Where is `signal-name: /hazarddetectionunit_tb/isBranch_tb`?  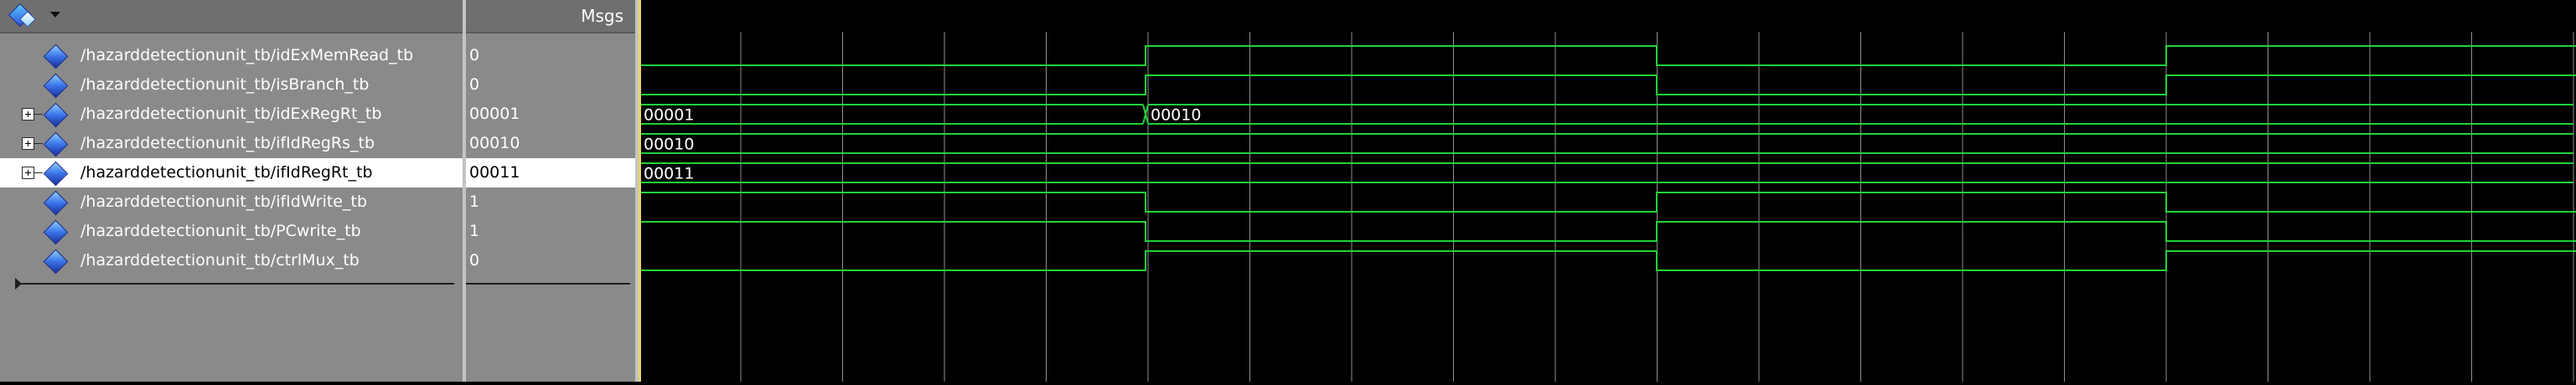 signal-name: /hazarddetectionunit_tb/isBranch_tb is located at coordinates (225, 84).